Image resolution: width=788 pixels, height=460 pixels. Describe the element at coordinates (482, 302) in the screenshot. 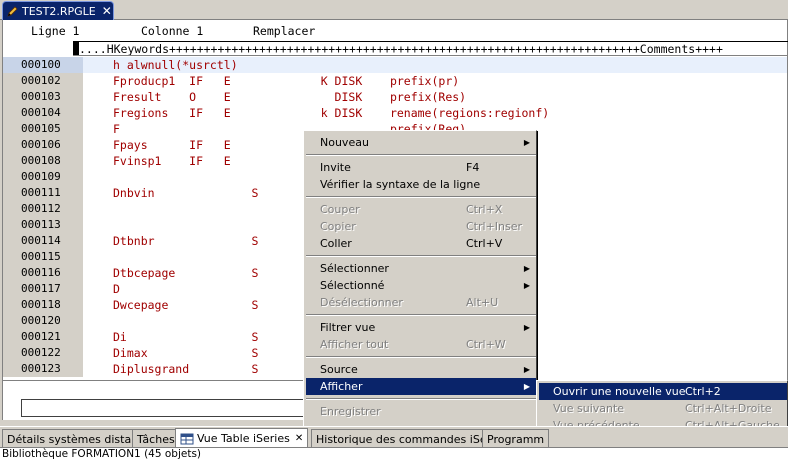

I see `menu-item-shortcut: Alt+U` at that location.